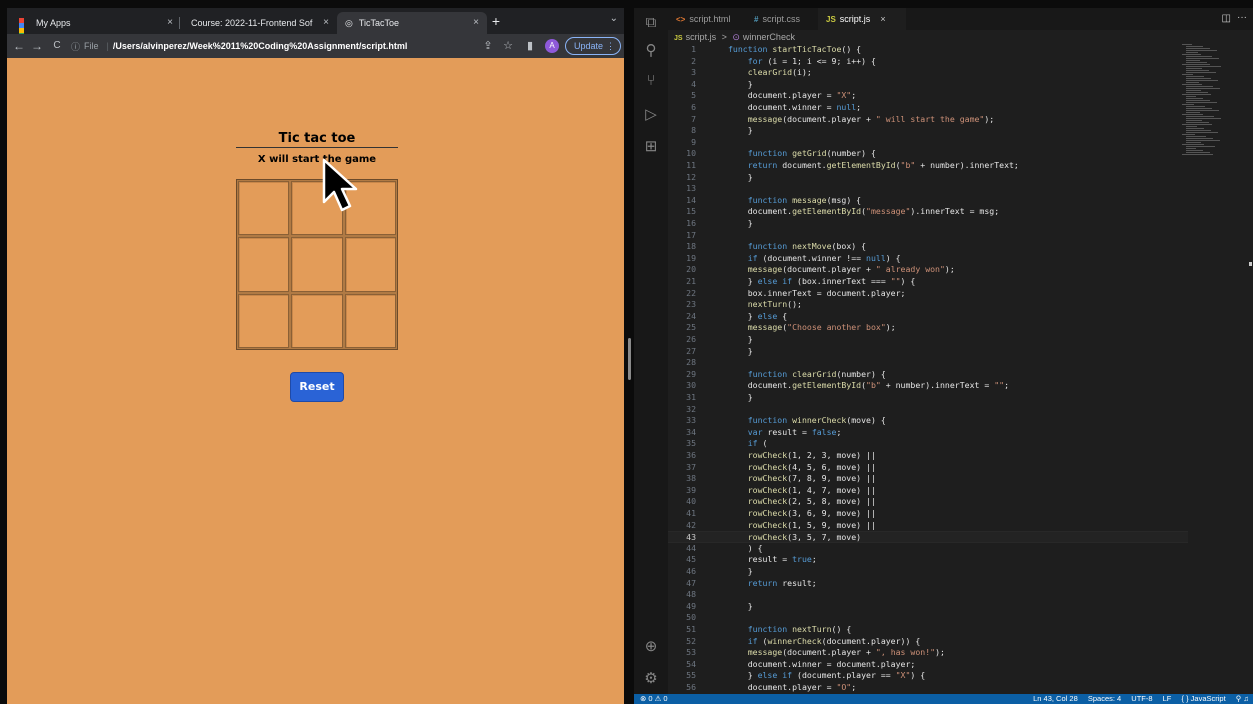 This screenshot has height=704, width=1253. What do you see at coordinates (928, 294) in the screenshot?
I see `code-line: 22 box.innerText = document.player;` at bounding box center [928, 294].